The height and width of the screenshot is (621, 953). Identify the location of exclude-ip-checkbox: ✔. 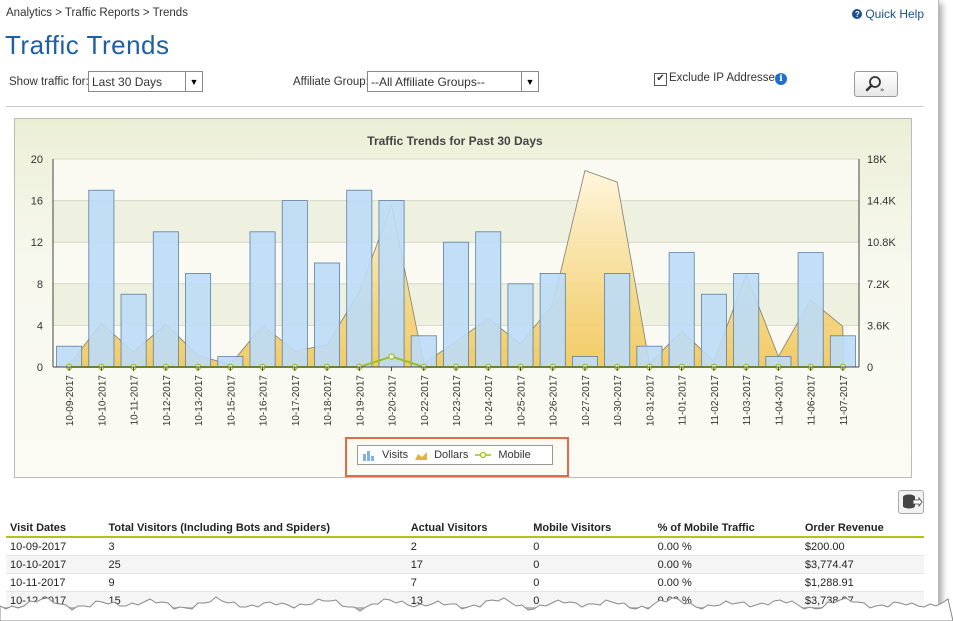
(660, 79).